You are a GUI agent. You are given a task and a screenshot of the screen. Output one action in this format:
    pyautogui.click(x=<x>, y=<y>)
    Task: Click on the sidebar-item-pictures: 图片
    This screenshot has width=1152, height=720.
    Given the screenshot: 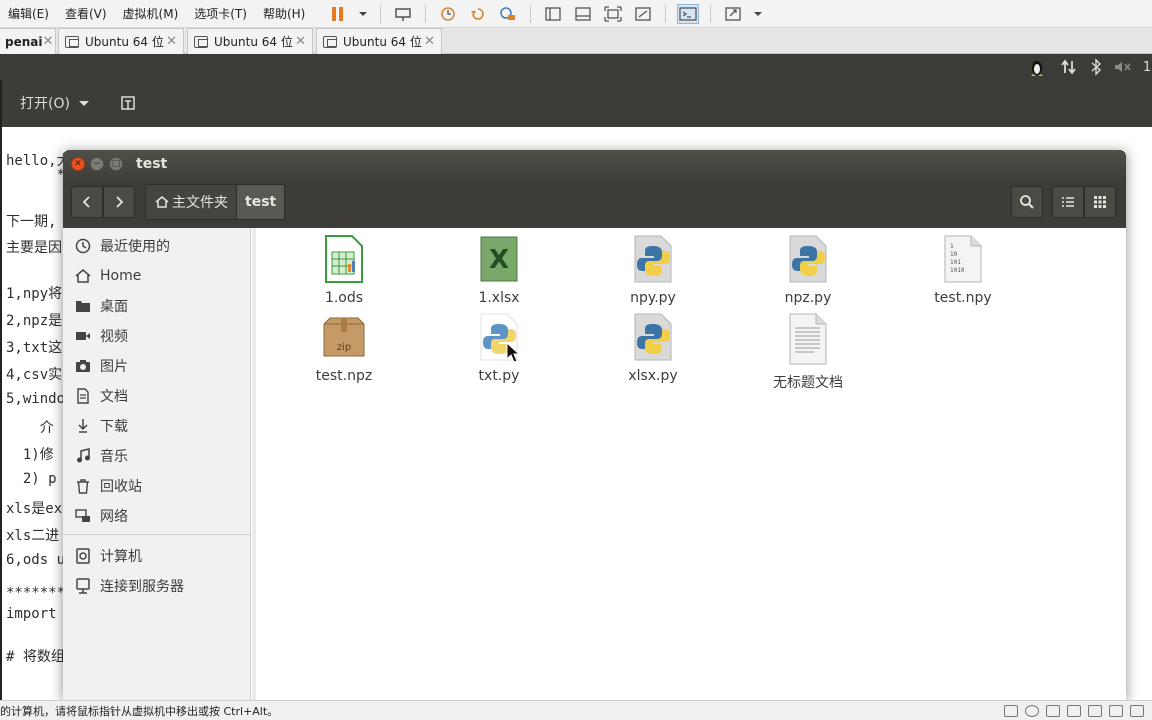 What is the action you would take?
    pyautogui.click(x=157, y=366)
    